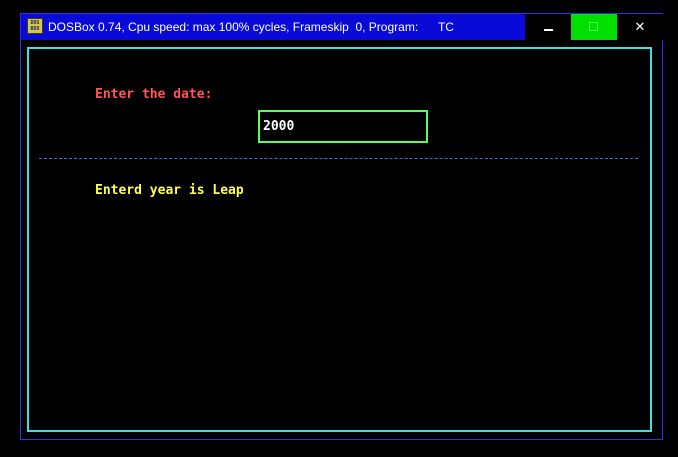 Image resolution: width=678 pixels, height=457 pixels. Describe the element at coordinates (343, 126) in the screenshot. I see `date-input-field: 2000` at that location.